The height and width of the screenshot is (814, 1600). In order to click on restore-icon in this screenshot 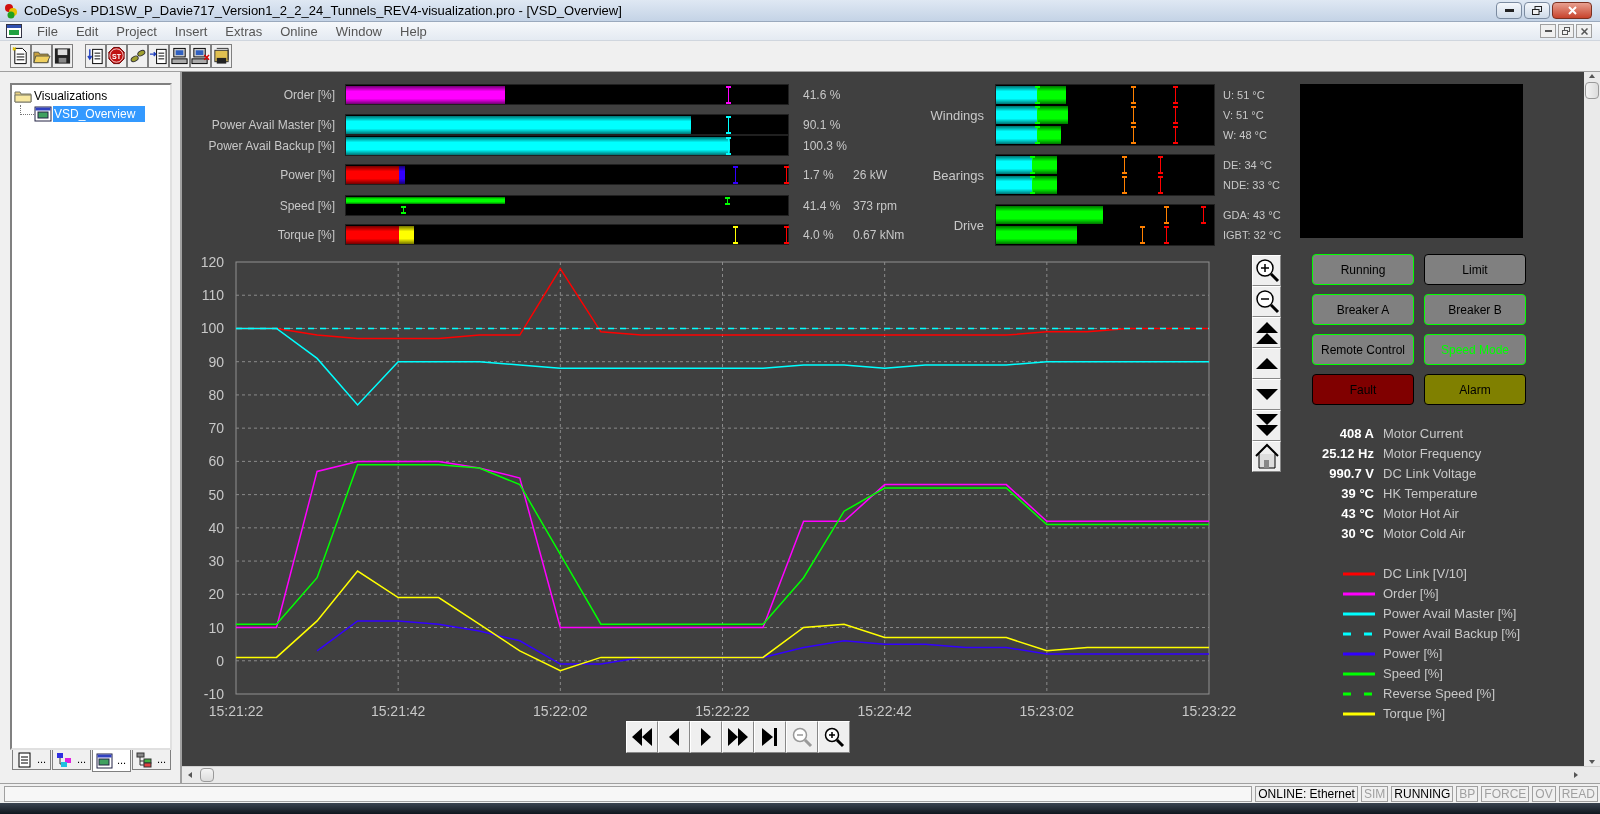, I will do `click(1537, 10)`.